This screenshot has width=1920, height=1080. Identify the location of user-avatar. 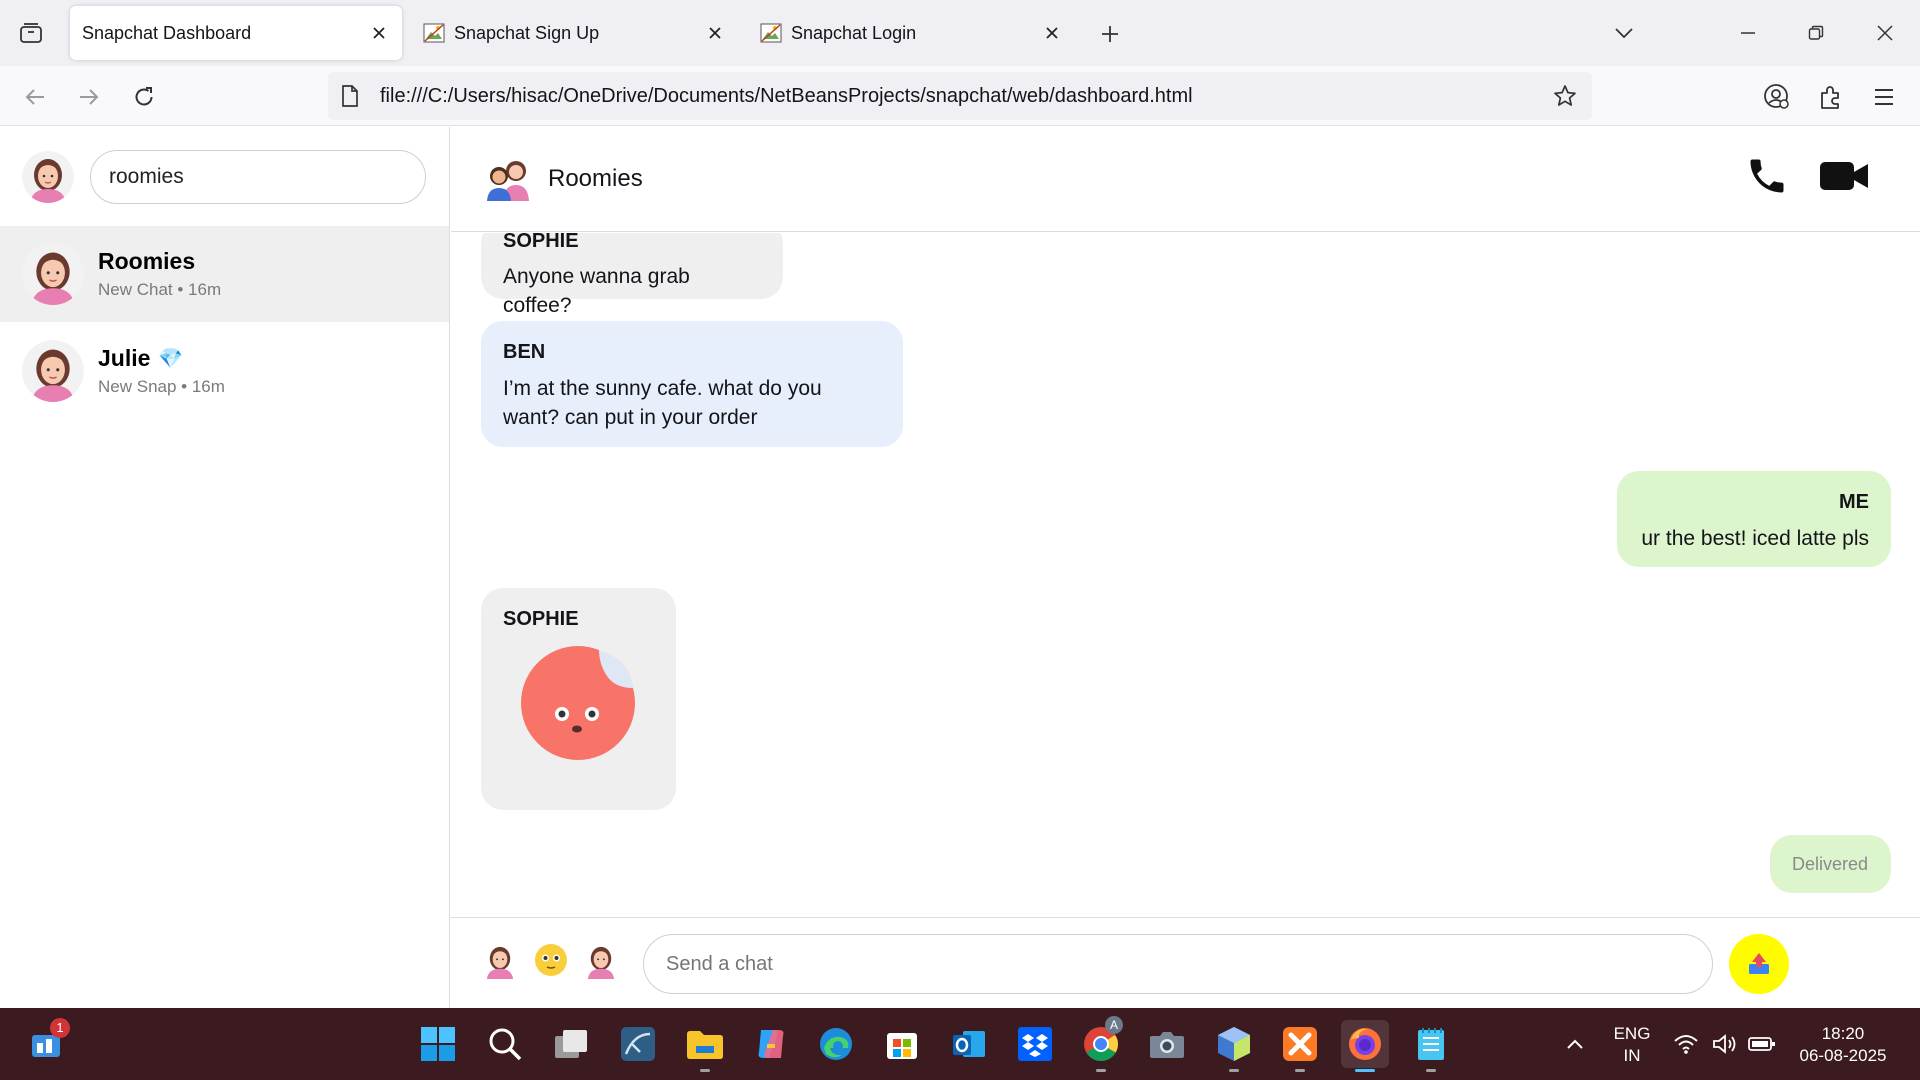
(48, 177).